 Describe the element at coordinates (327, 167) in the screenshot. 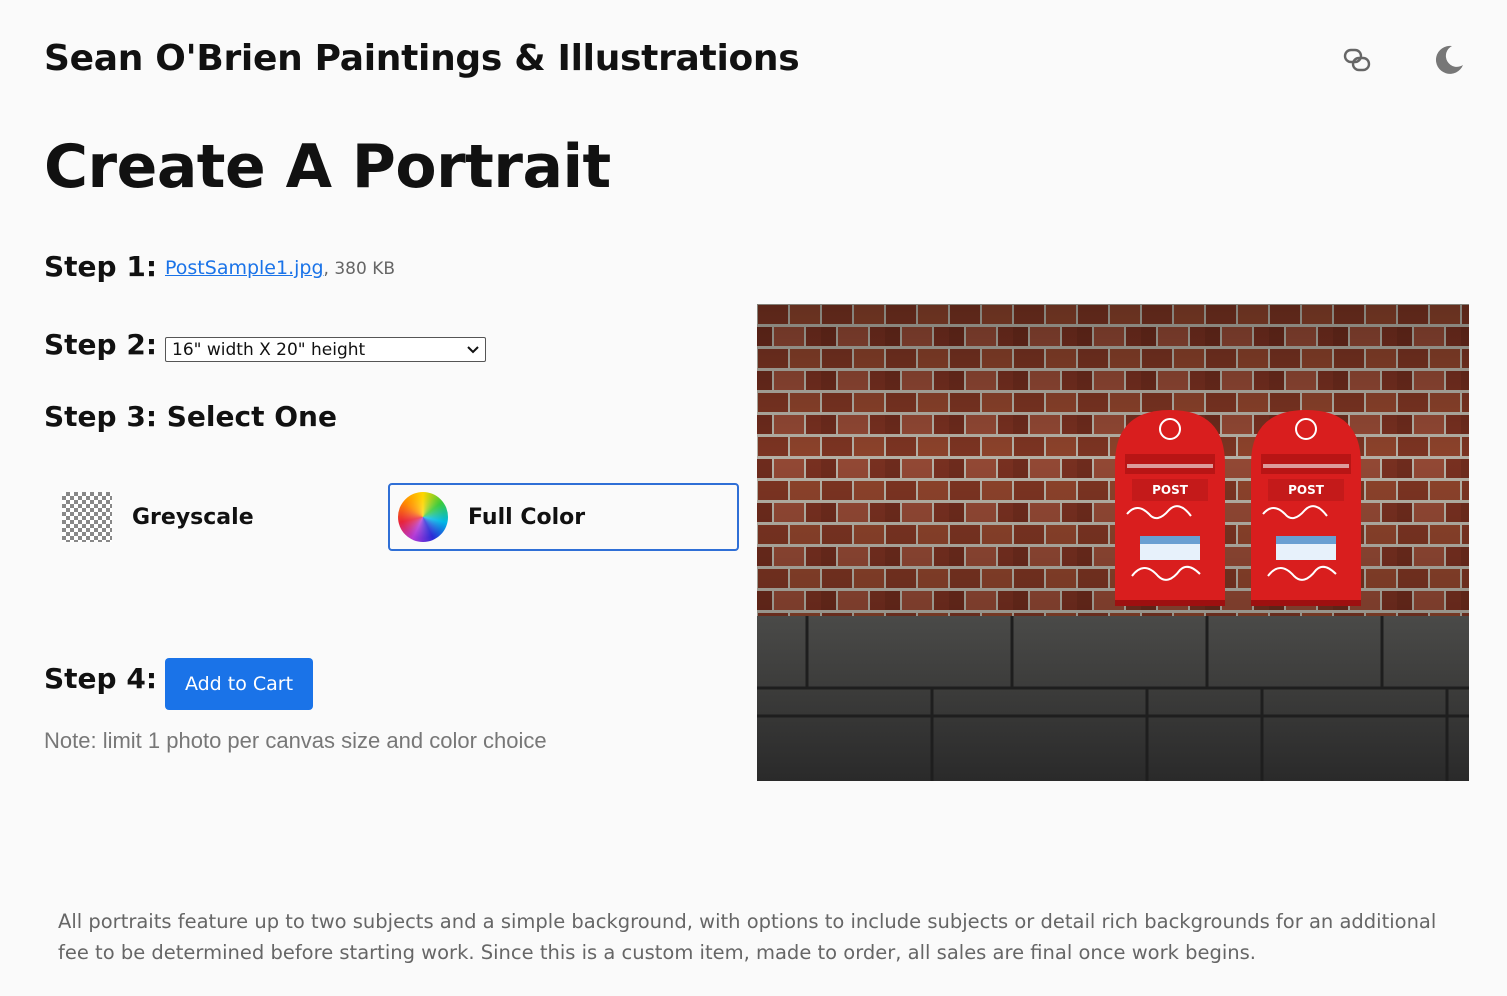

I see `page-title: Create A Portrait` at that location.